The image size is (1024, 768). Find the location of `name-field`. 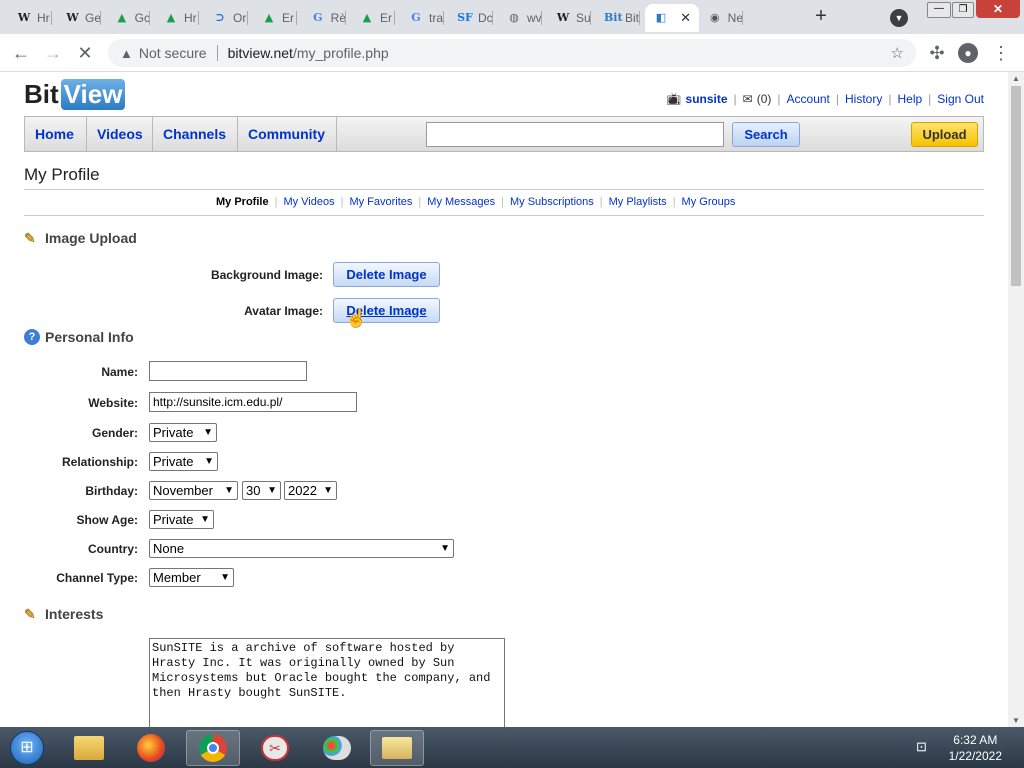

name-field is located at coordinates (228, 371).